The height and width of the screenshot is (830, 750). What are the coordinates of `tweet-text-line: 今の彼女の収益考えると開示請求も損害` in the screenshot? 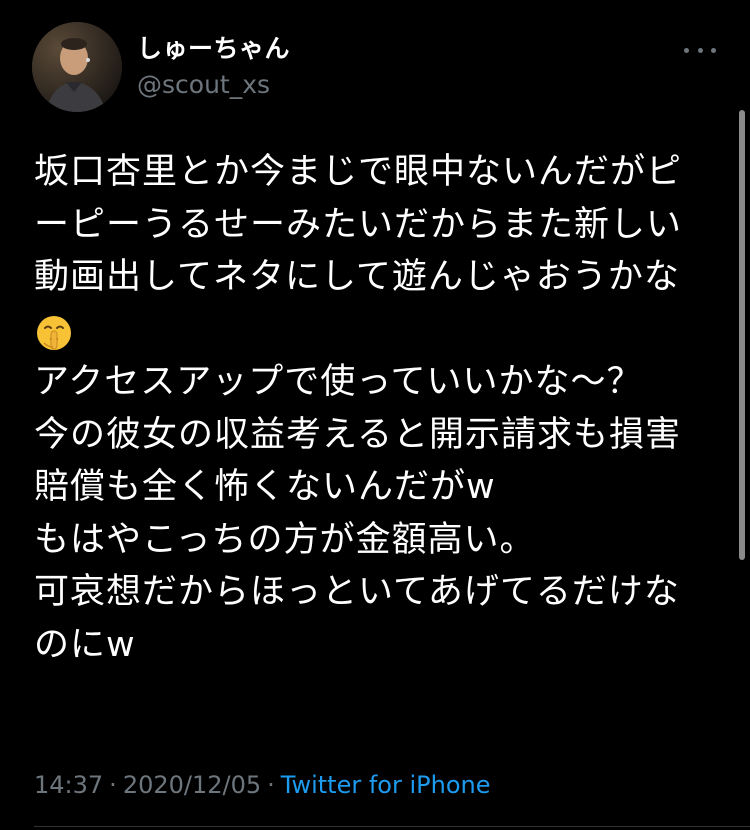 It's located at (357, 434).